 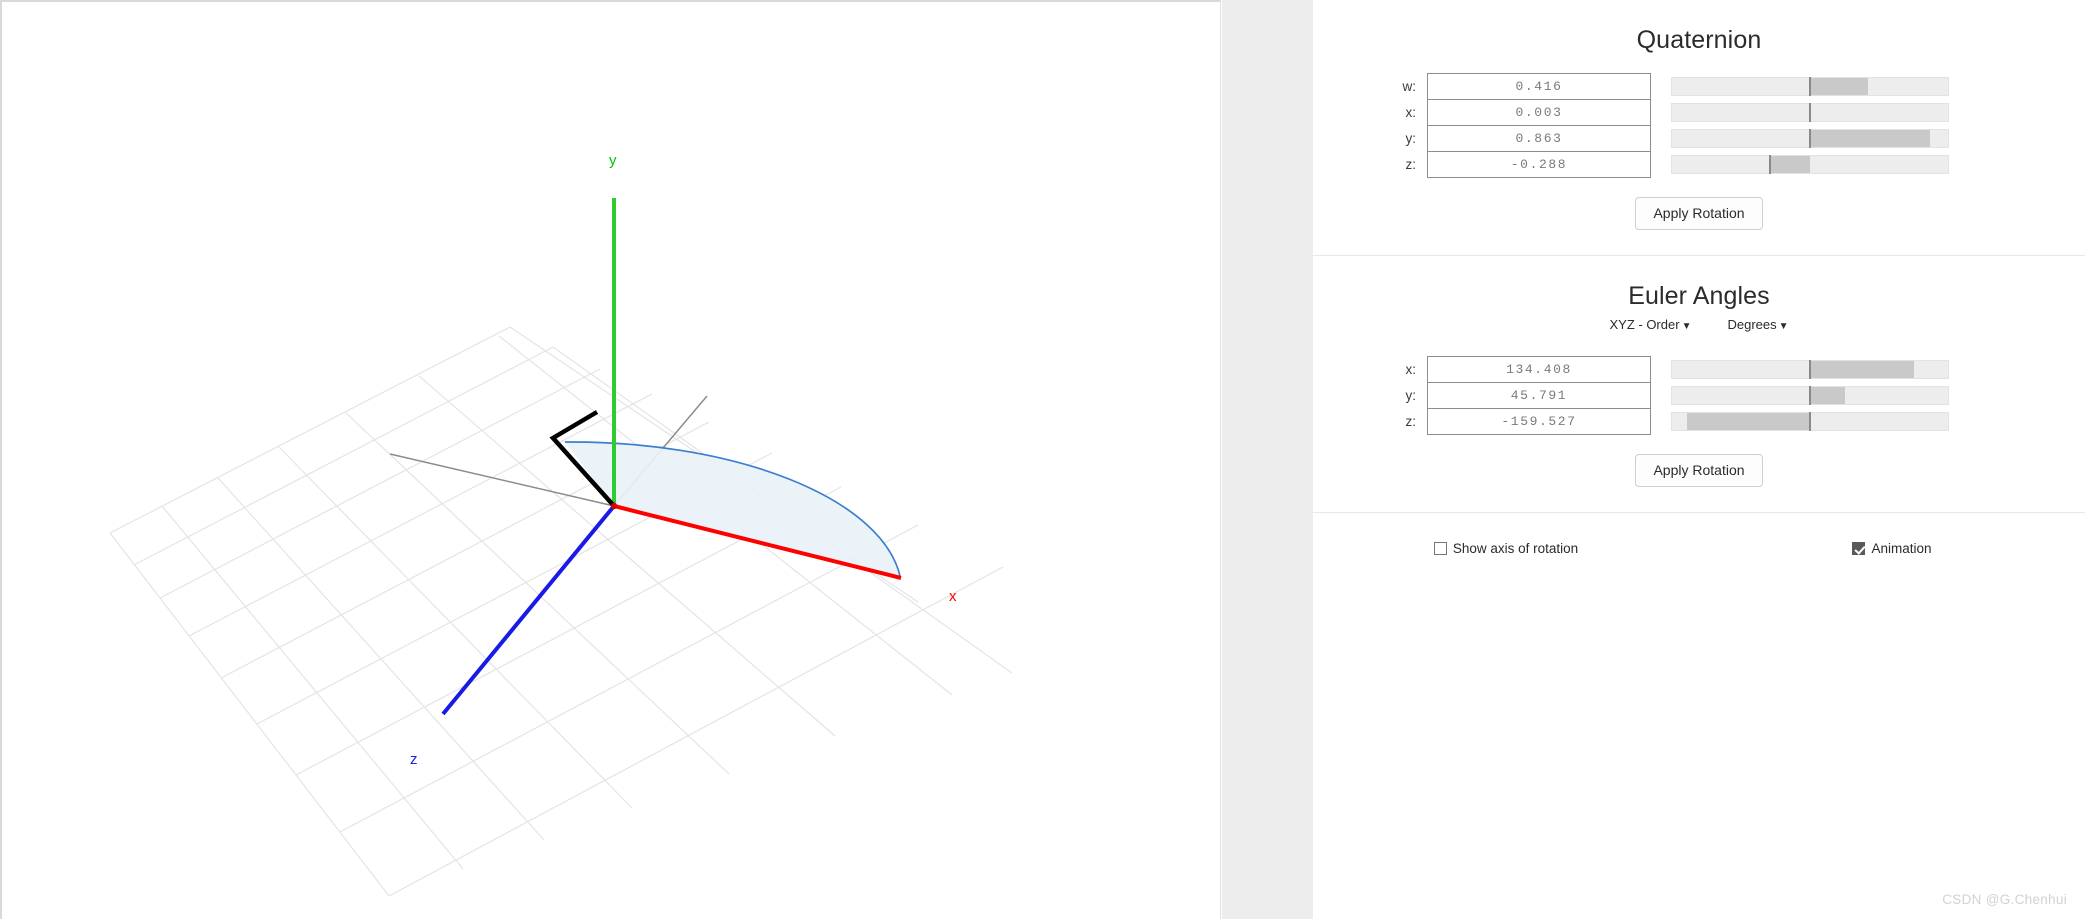 What do you see at coordinates (1901, 548) in the screenshot?
I see `animation-label: Animation` at bounding box center [1901, 548].